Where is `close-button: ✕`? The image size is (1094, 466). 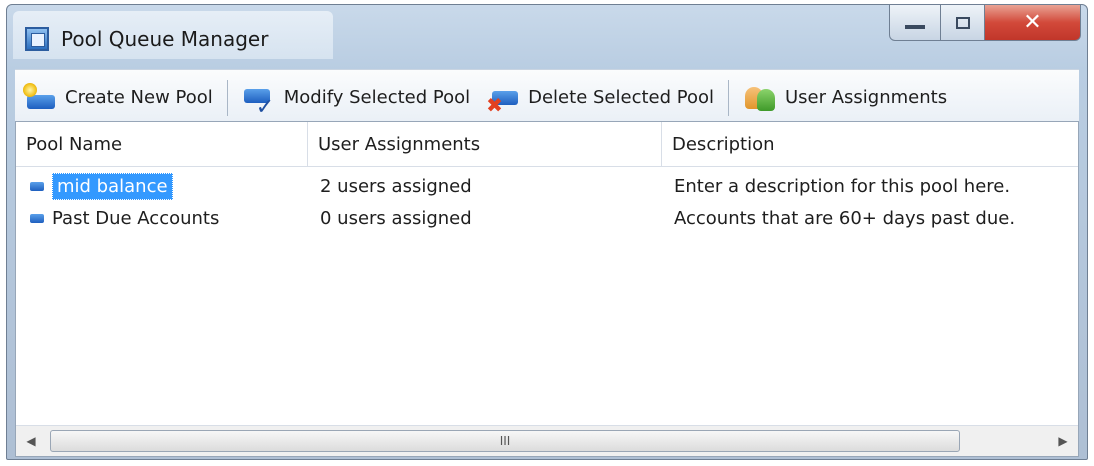 close-button: ✕ is located at coordinates (1033, 23).